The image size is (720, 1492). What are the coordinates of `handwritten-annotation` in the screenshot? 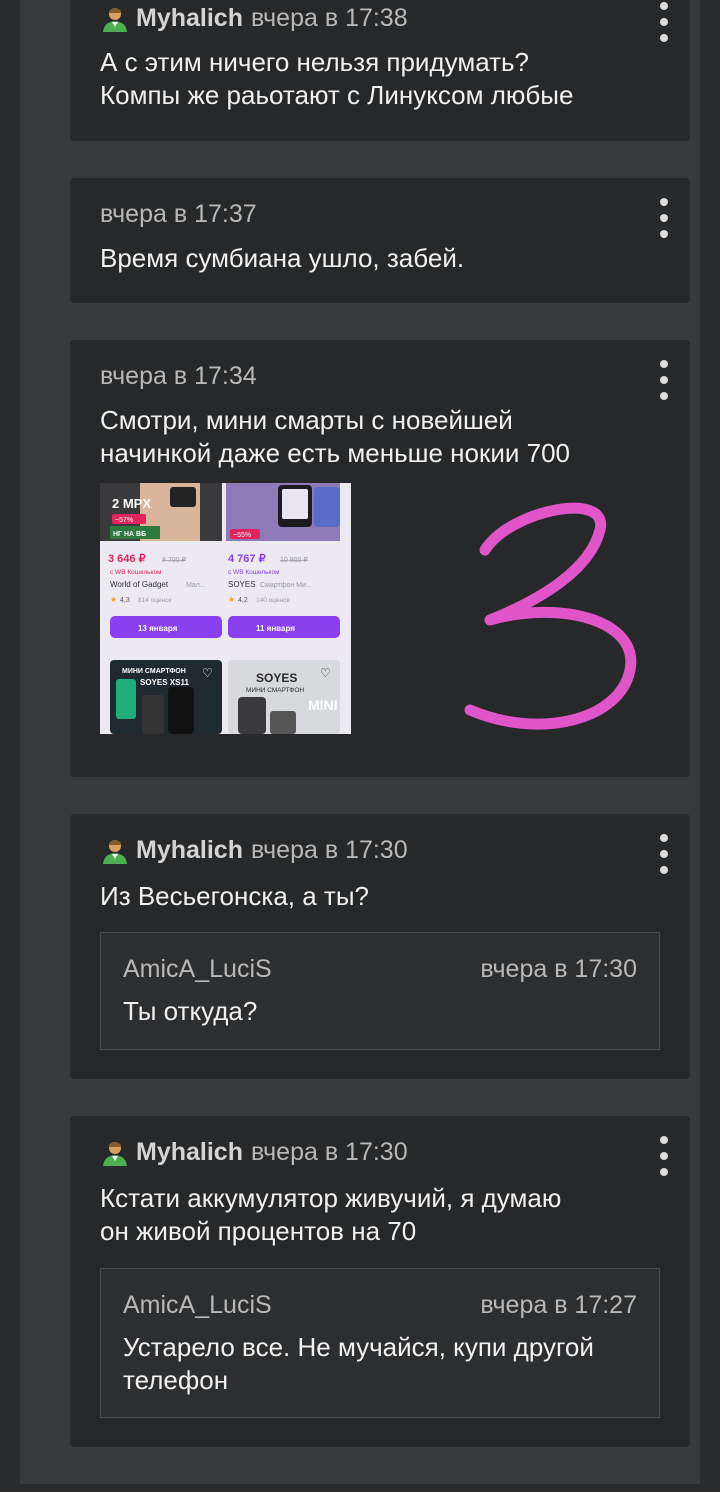 It's located at (550, 616).